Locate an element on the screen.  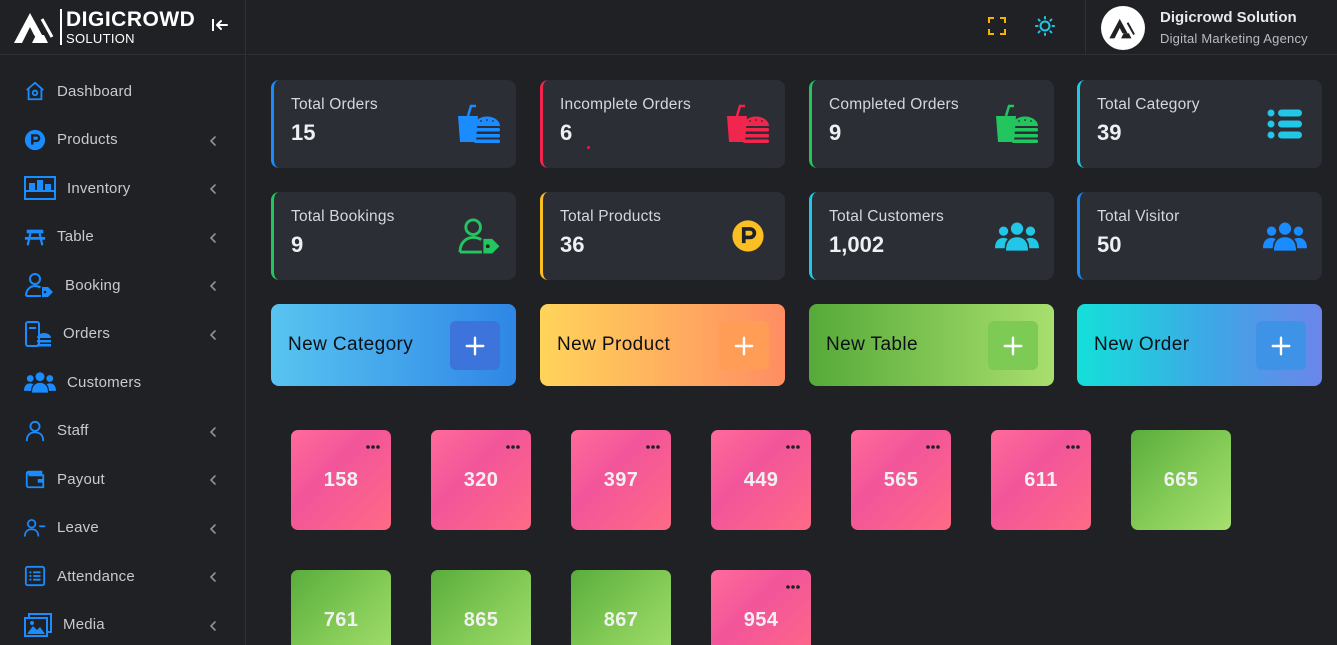
theme-toggle-button is located at coordinates (1045, 26).